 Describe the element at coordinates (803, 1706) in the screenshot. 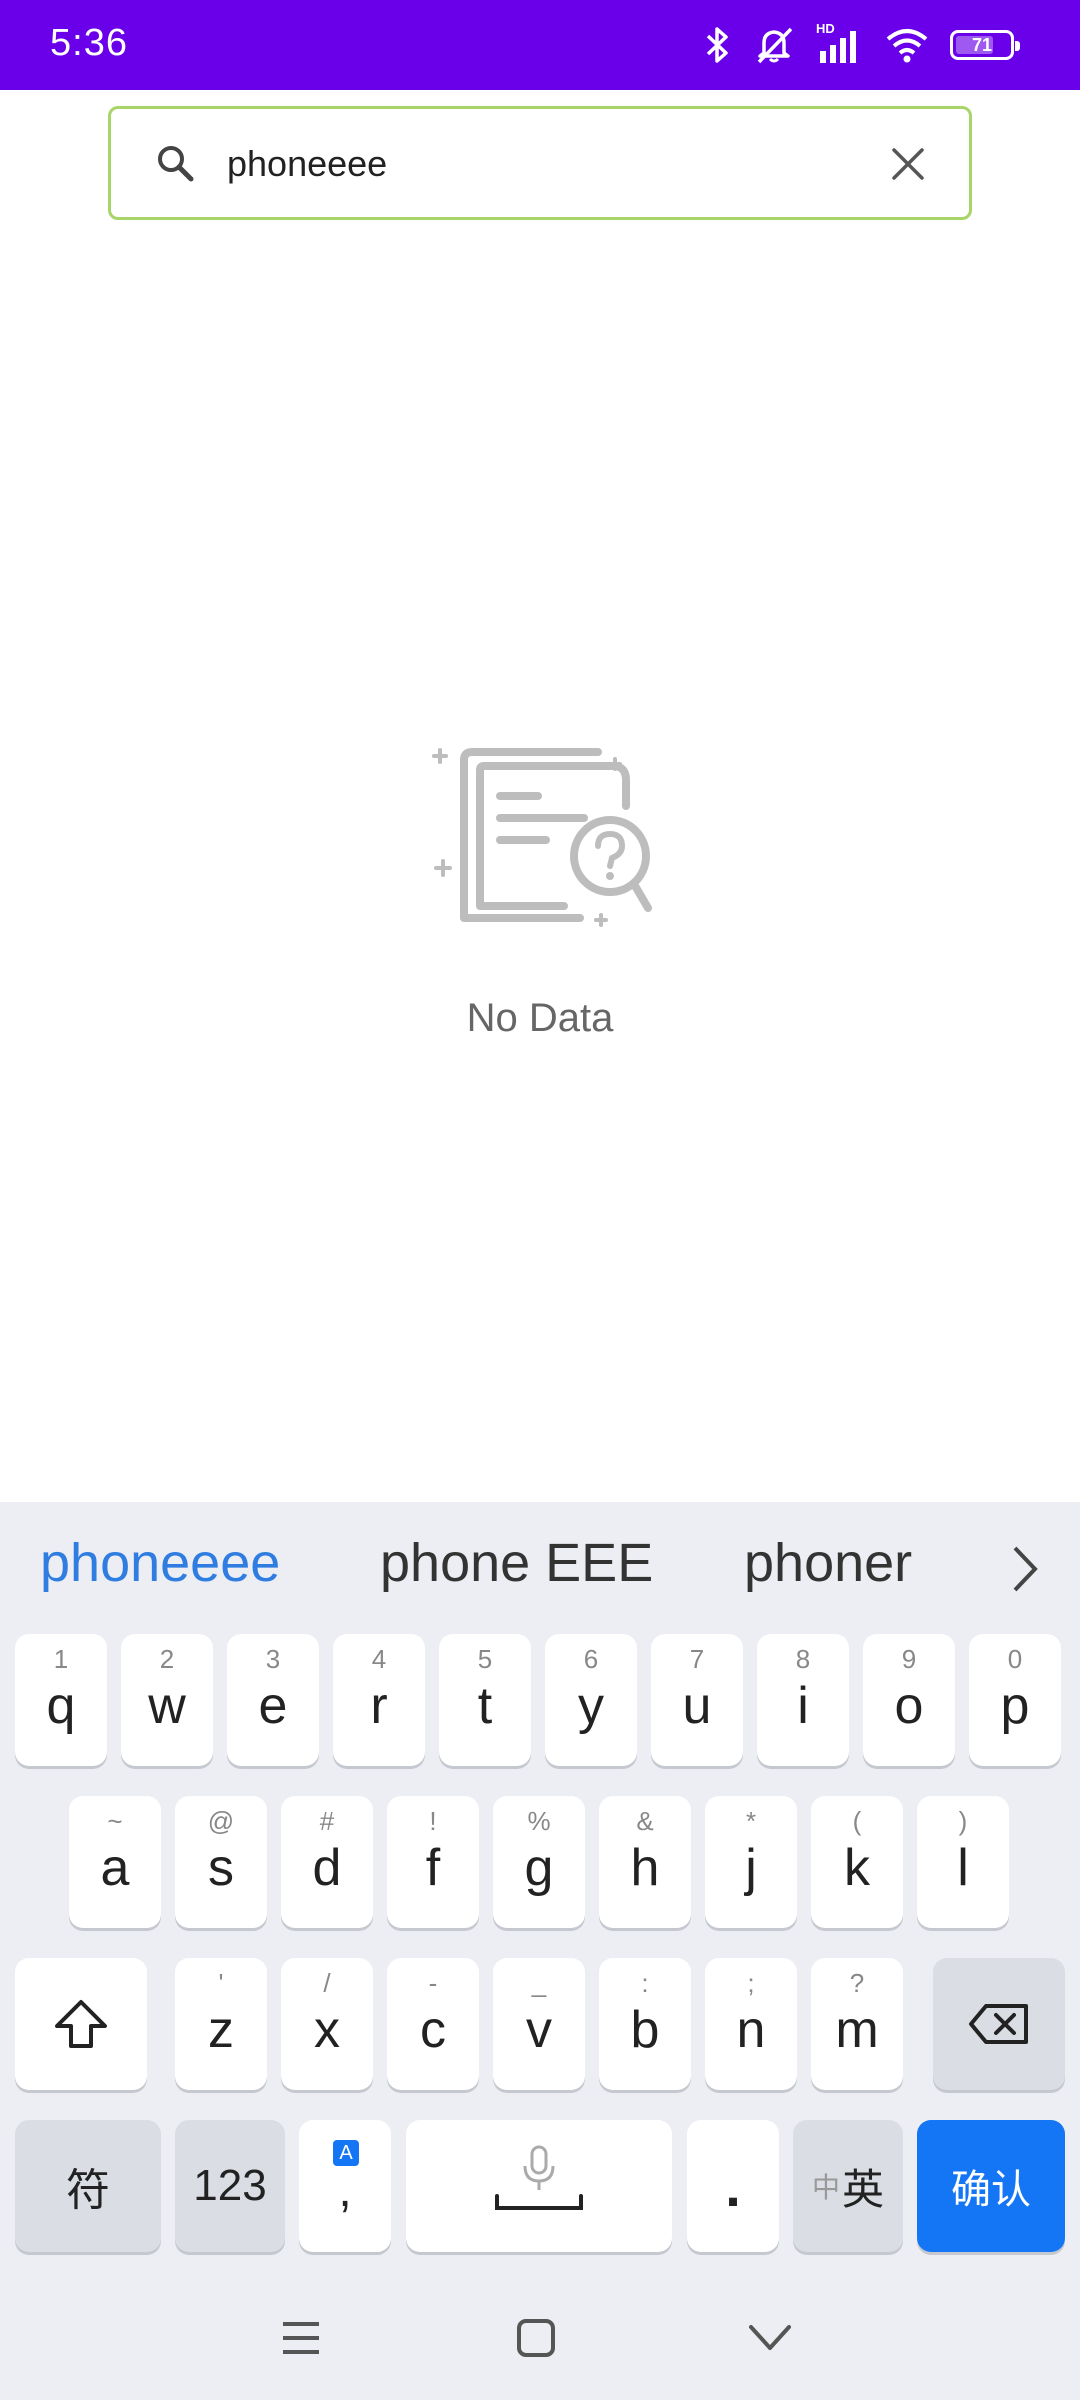

I see `key-label: i` at that location.